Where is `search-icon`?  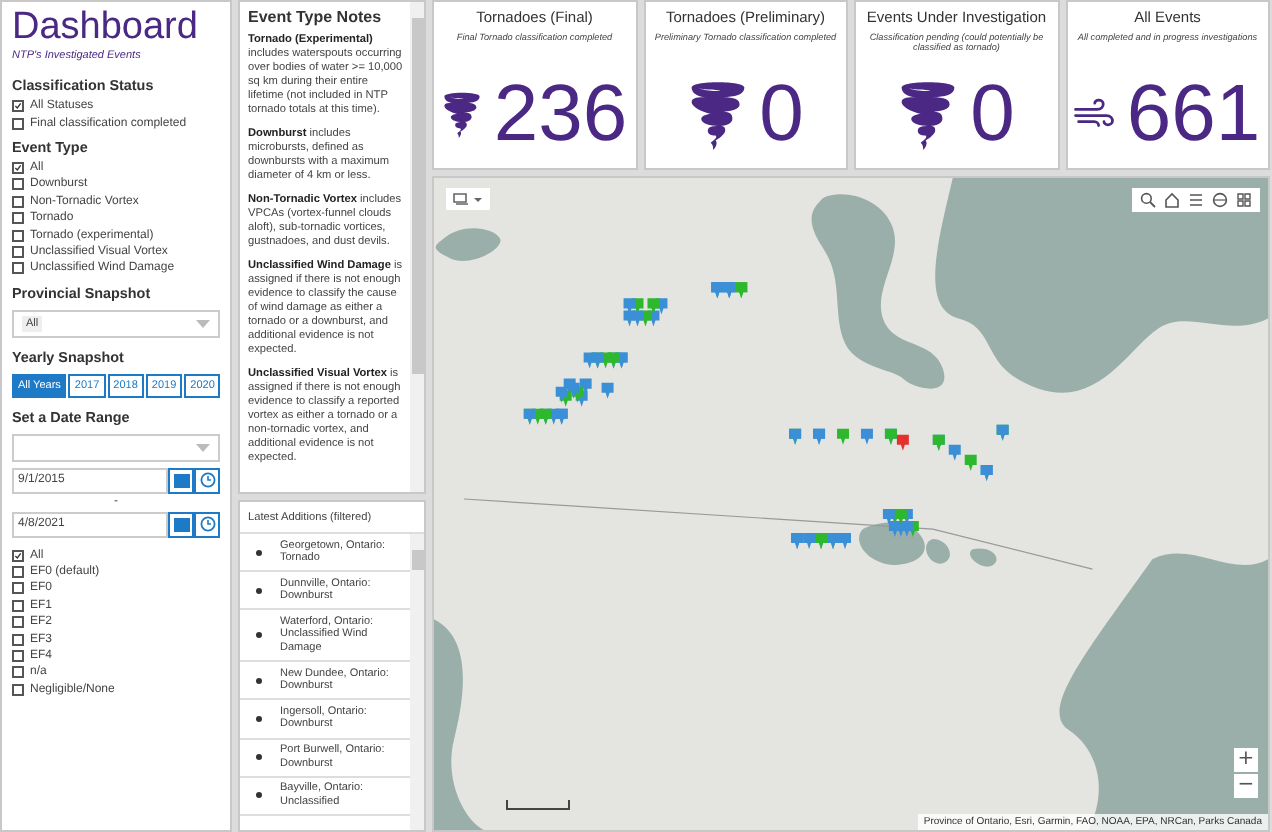
search-icon is located at coordinates (1148, 200).